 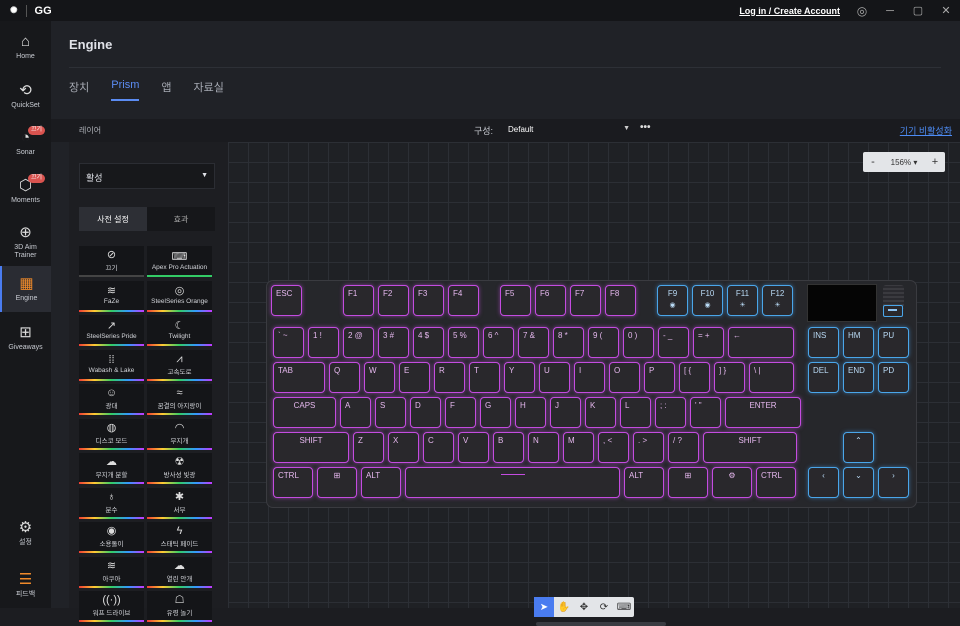 I want to click on minimize-button: ─, so click(x=890, y=10).